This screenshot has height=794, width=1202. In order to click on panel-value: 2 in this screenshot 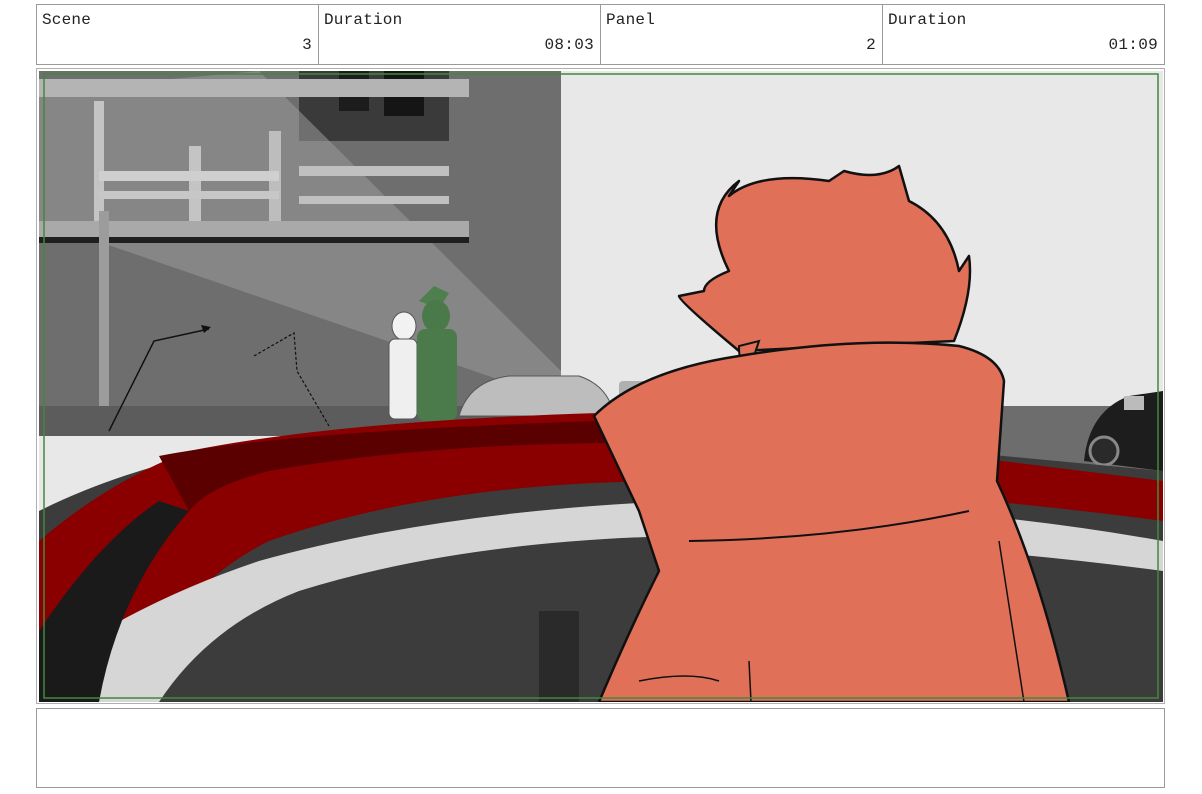, I will do `click(871, 45)`.